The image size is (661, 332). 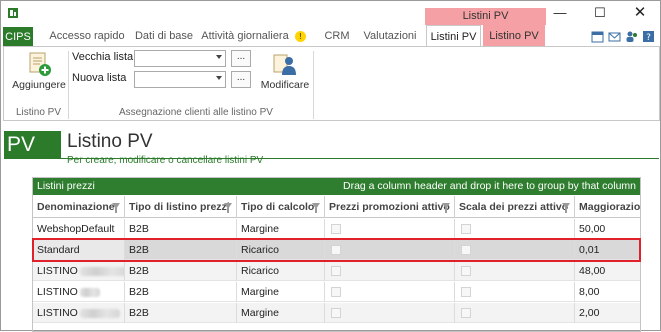 What do you see at coordinates (453, 36) in the screenshot?
I see `tab-listini-pv: Listini PV` at bounding box center [453, 36].